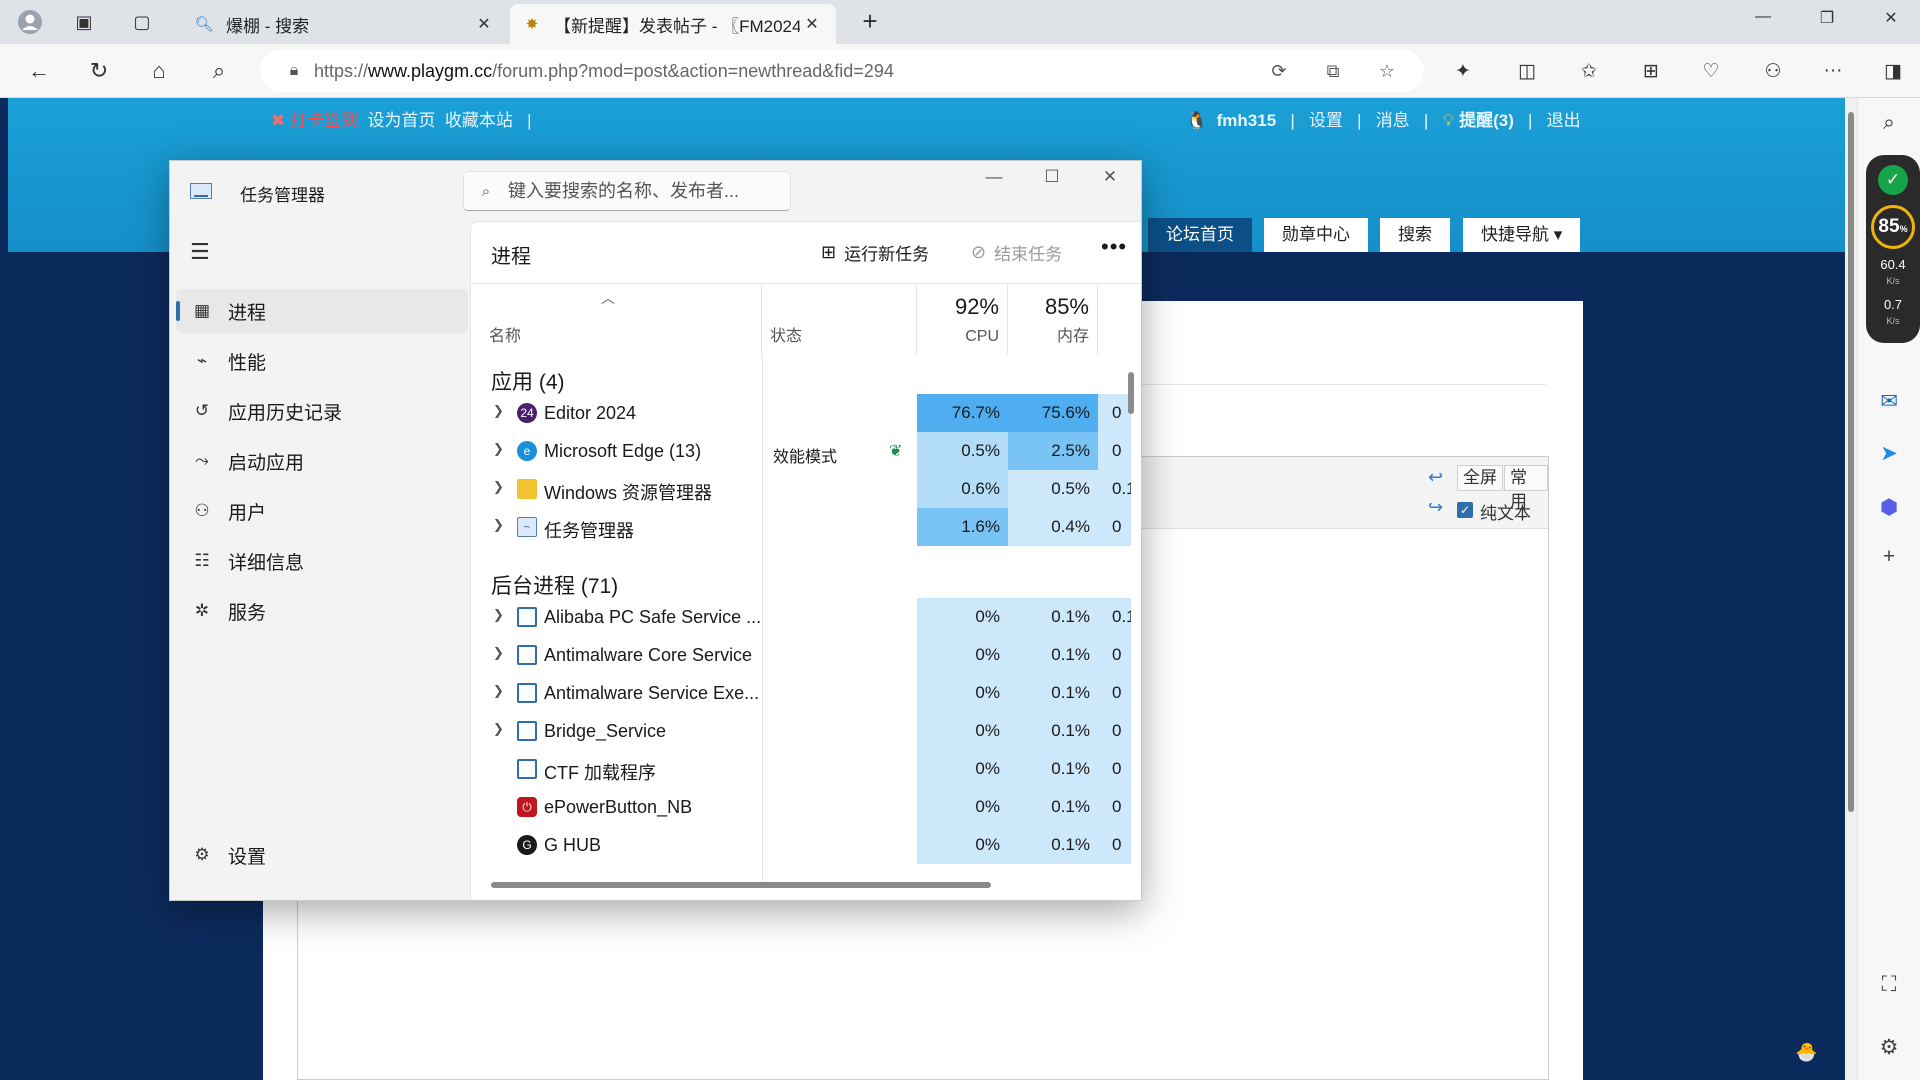 This screenshot has height=1080, width=1920. What do you see at coordinates (1316, 235) in the screenshot?
I see `nav-medal-center: 勋章中心` at bounding box center [1316, 235].